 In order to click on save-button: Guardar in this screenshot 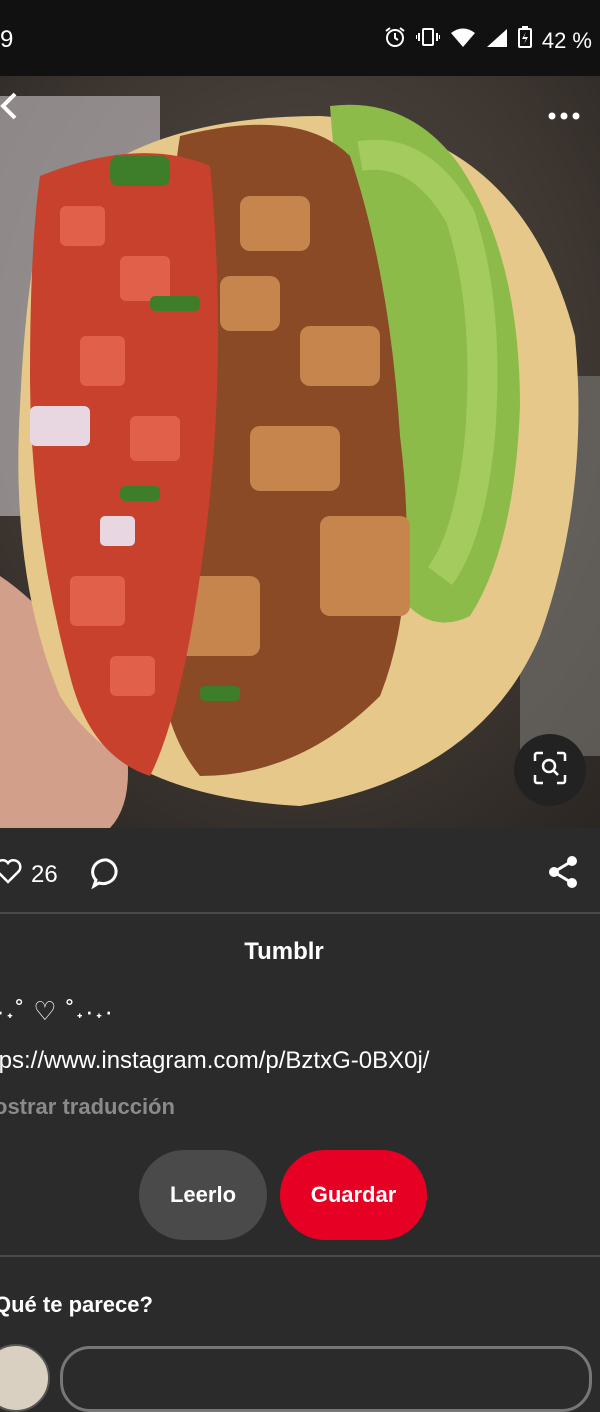, I will do `click(353, 1195)`.